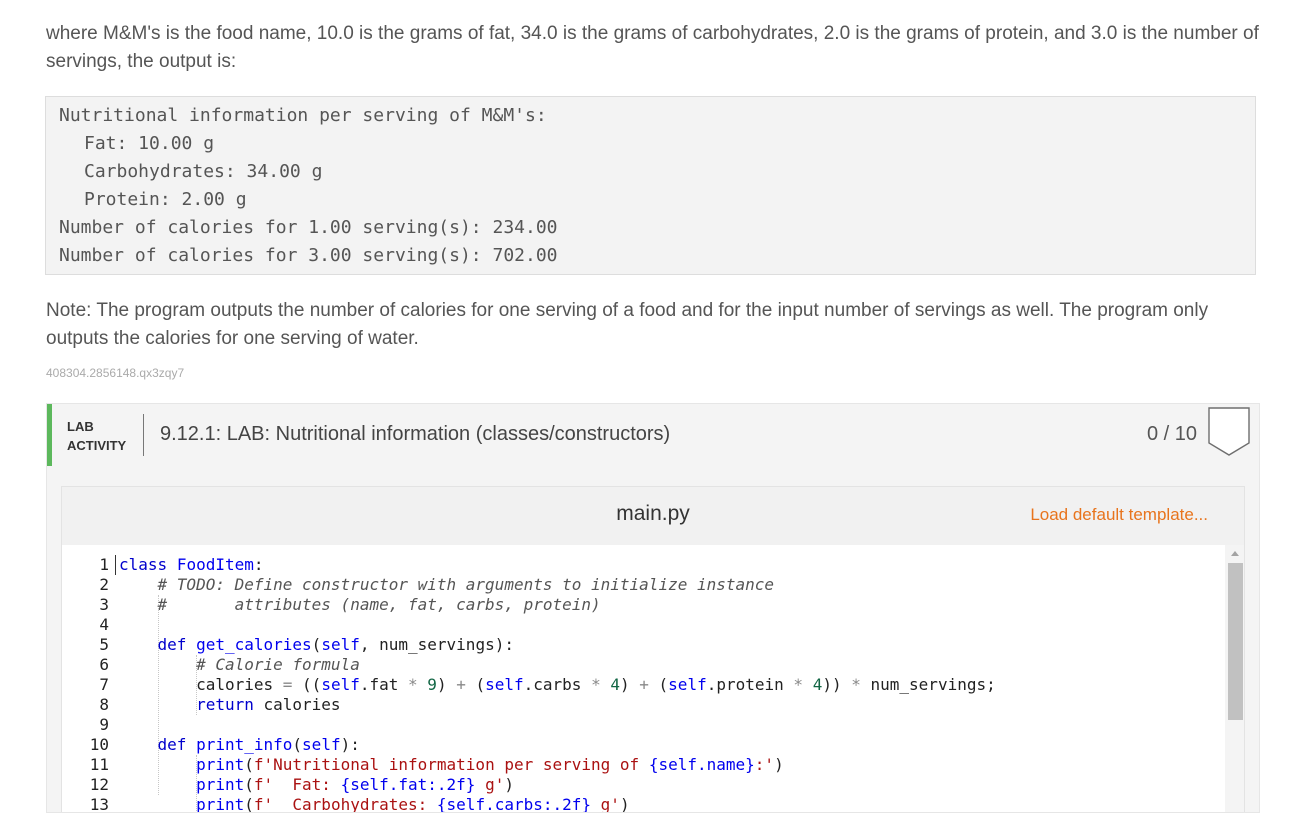 The width and height of the screenshot is (1316, 813). I want to click on code-line: def print_info(self):, so click(557, 745).